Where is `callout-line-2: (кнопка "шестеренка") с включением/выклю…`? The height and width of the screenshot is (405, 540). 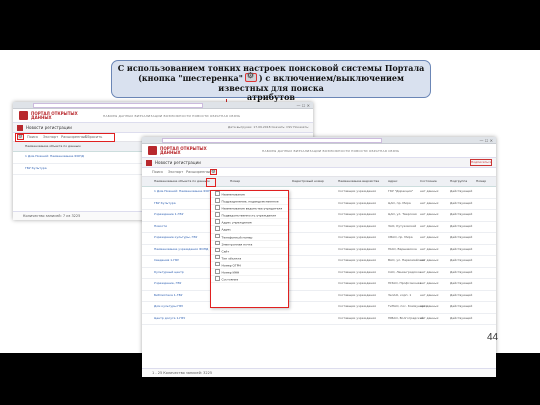
callout-line-2: (кнопка "шестеренка") с включением/выклю… is located at coordinates (271, 82).